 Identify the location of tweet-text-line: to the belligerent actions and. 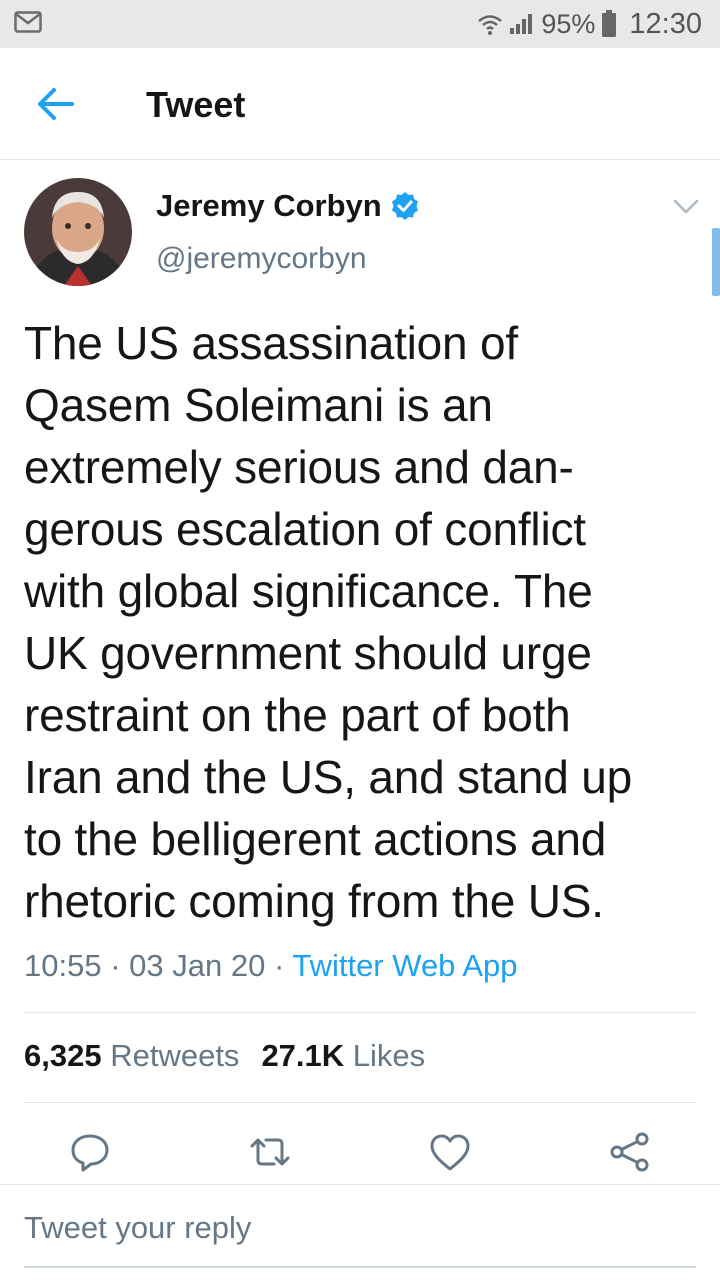
(315, 839).